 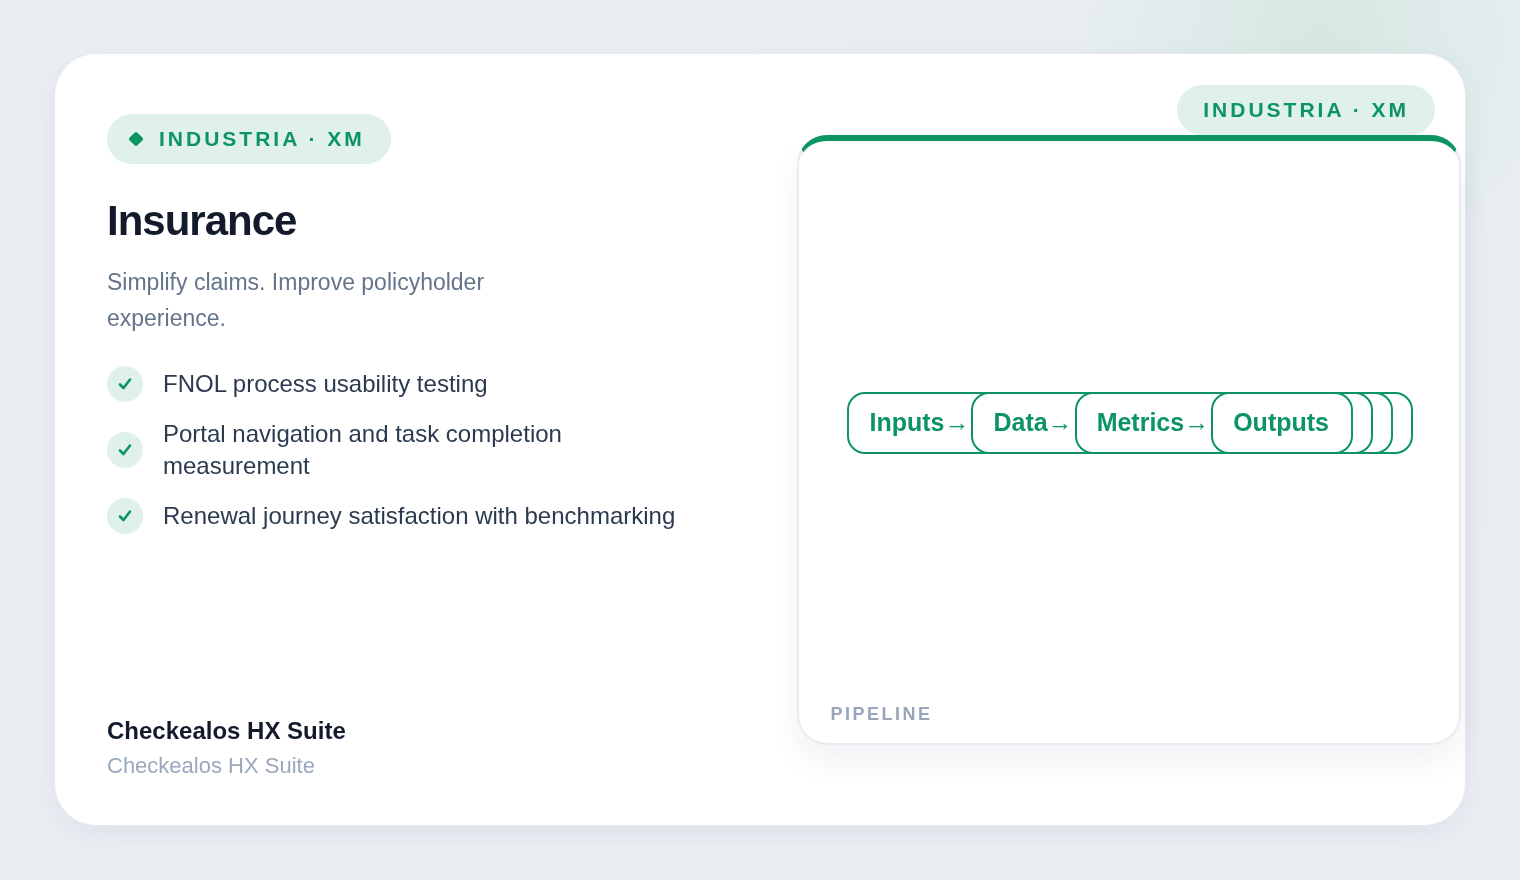 I want to click on badge-label: INDUSTRIA · XM, so click(x=262, y=139).